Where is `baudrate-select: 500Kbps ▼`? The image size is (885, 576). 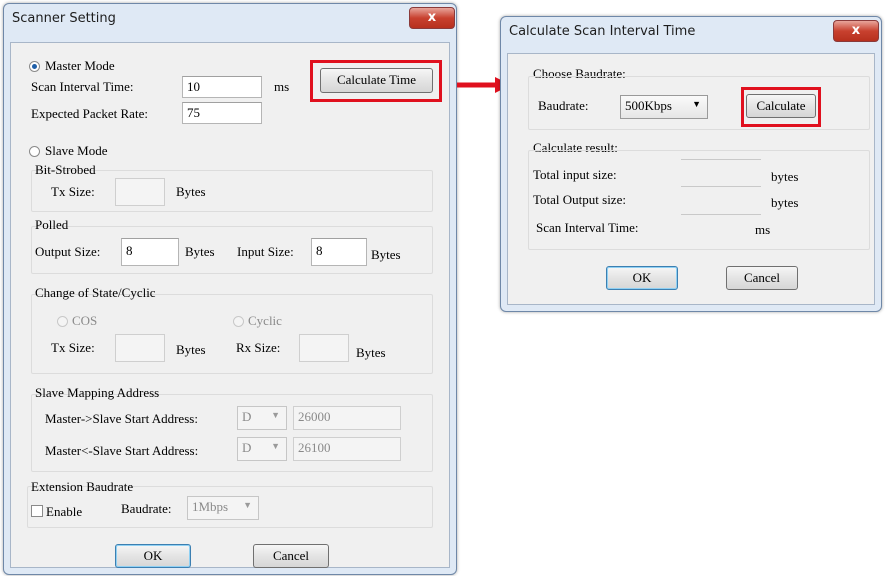 baudrate-select: 500Kbps ▼ is located at coordinates (664, 107).